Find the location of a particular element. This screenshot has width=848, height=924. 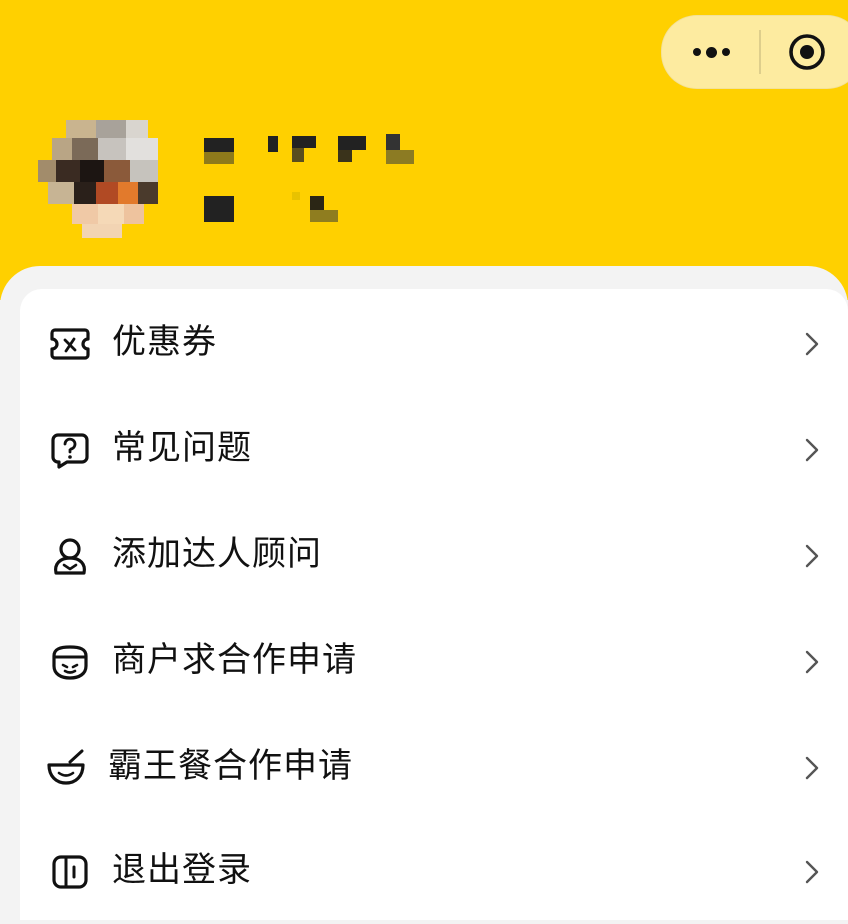

advisor-person-icon is located at coordinates (70, 556).